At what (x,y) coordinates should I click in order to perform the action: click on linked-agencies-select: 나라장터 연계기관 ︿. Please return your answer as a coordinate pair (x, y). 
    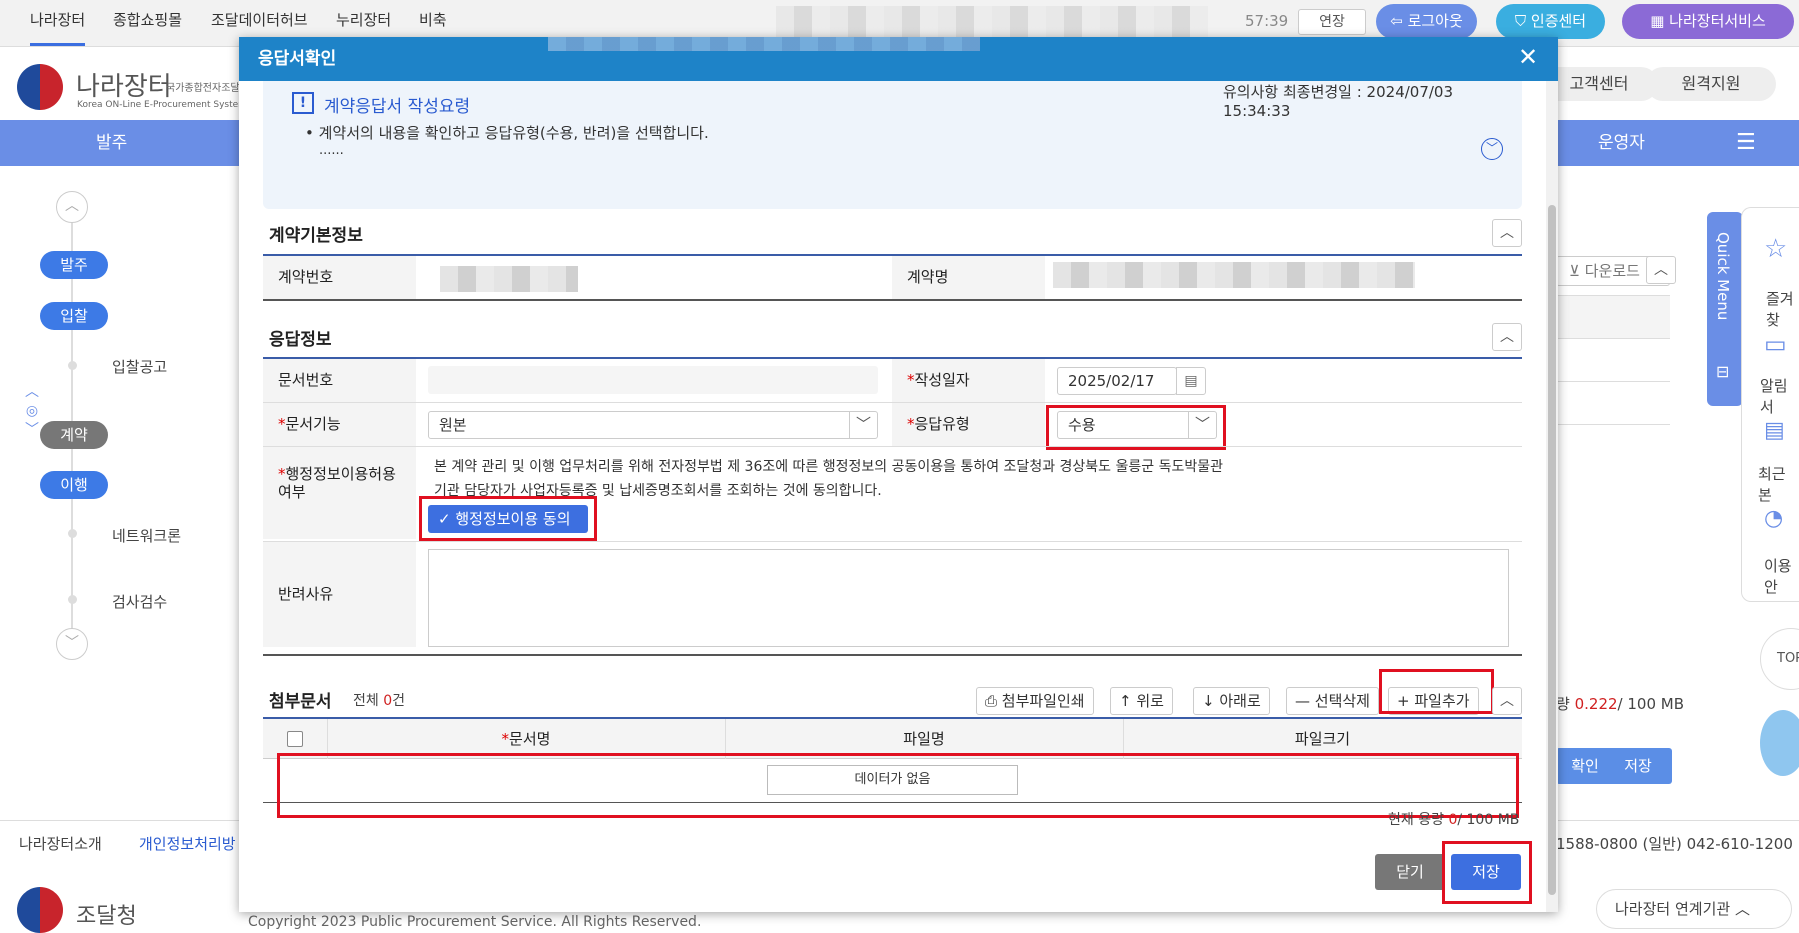
    Looking at the image, I should click on (1694, 909).